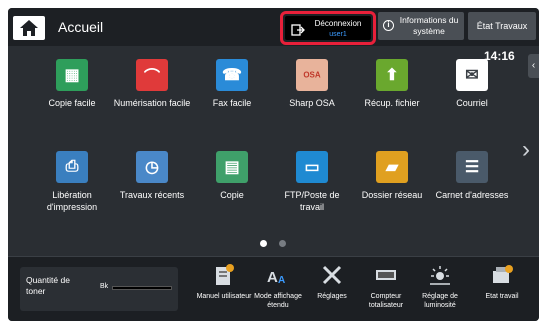 The width and height of the screenshot is (546, 327). Describe the element at coordinates (386, 275) in the screenshot. I see `counter-icon` at that location.